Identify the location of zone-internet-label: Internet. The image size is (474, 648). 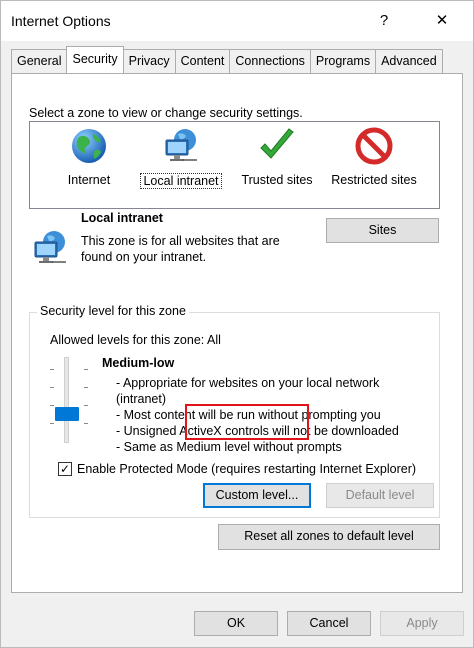
(89, 180).